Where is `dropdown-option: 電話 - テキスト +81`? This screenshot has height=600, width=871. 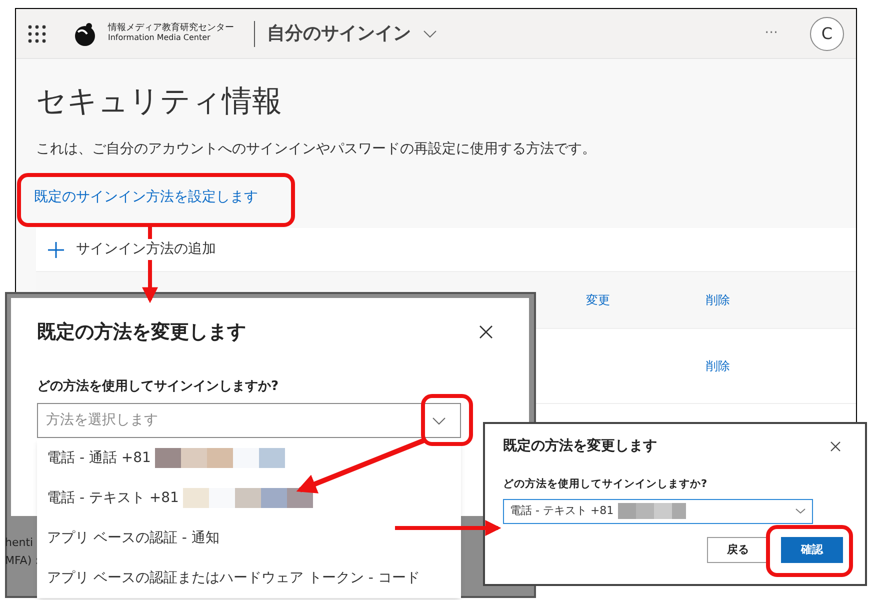 dropdown-option: 電話 - テキスト +81 is located at coordinates (249, 498).